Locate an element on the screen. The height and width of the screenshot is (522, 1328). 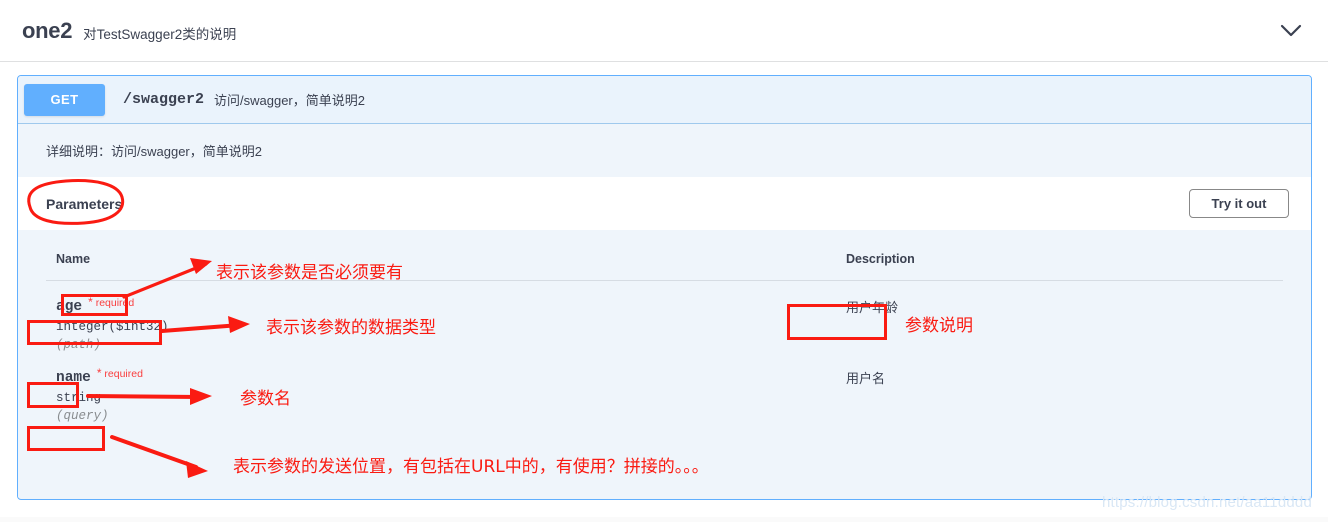
operation-notes-text: 详细说明：访问/swagger，简单说明2 is located at coordinates (154, 151).